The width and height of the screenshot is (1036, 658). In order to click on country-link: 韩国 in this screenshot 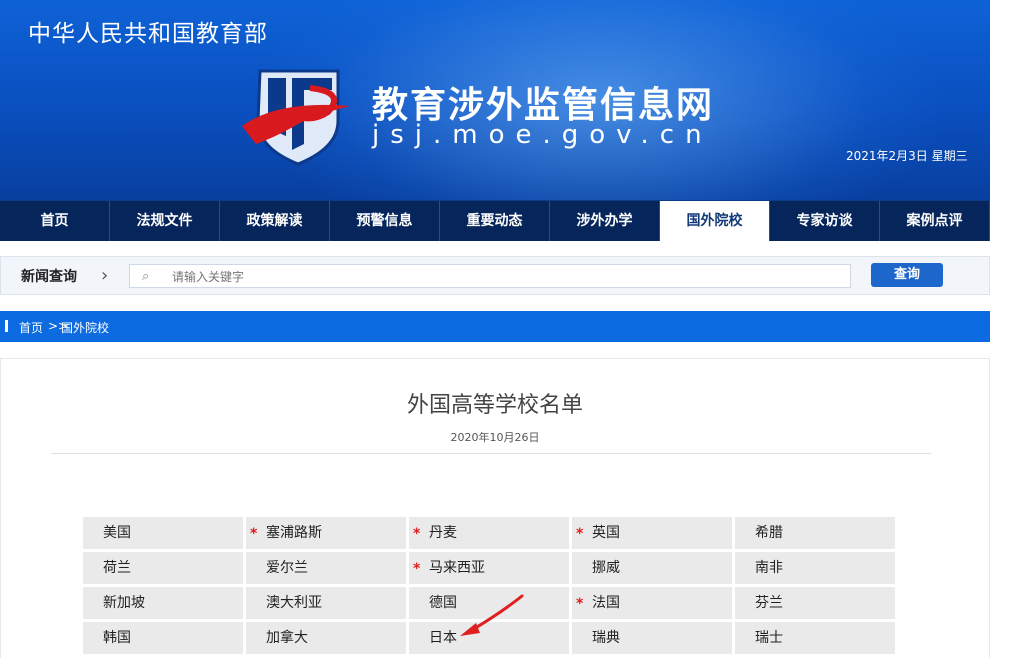, I will do `click(163, 638)`.